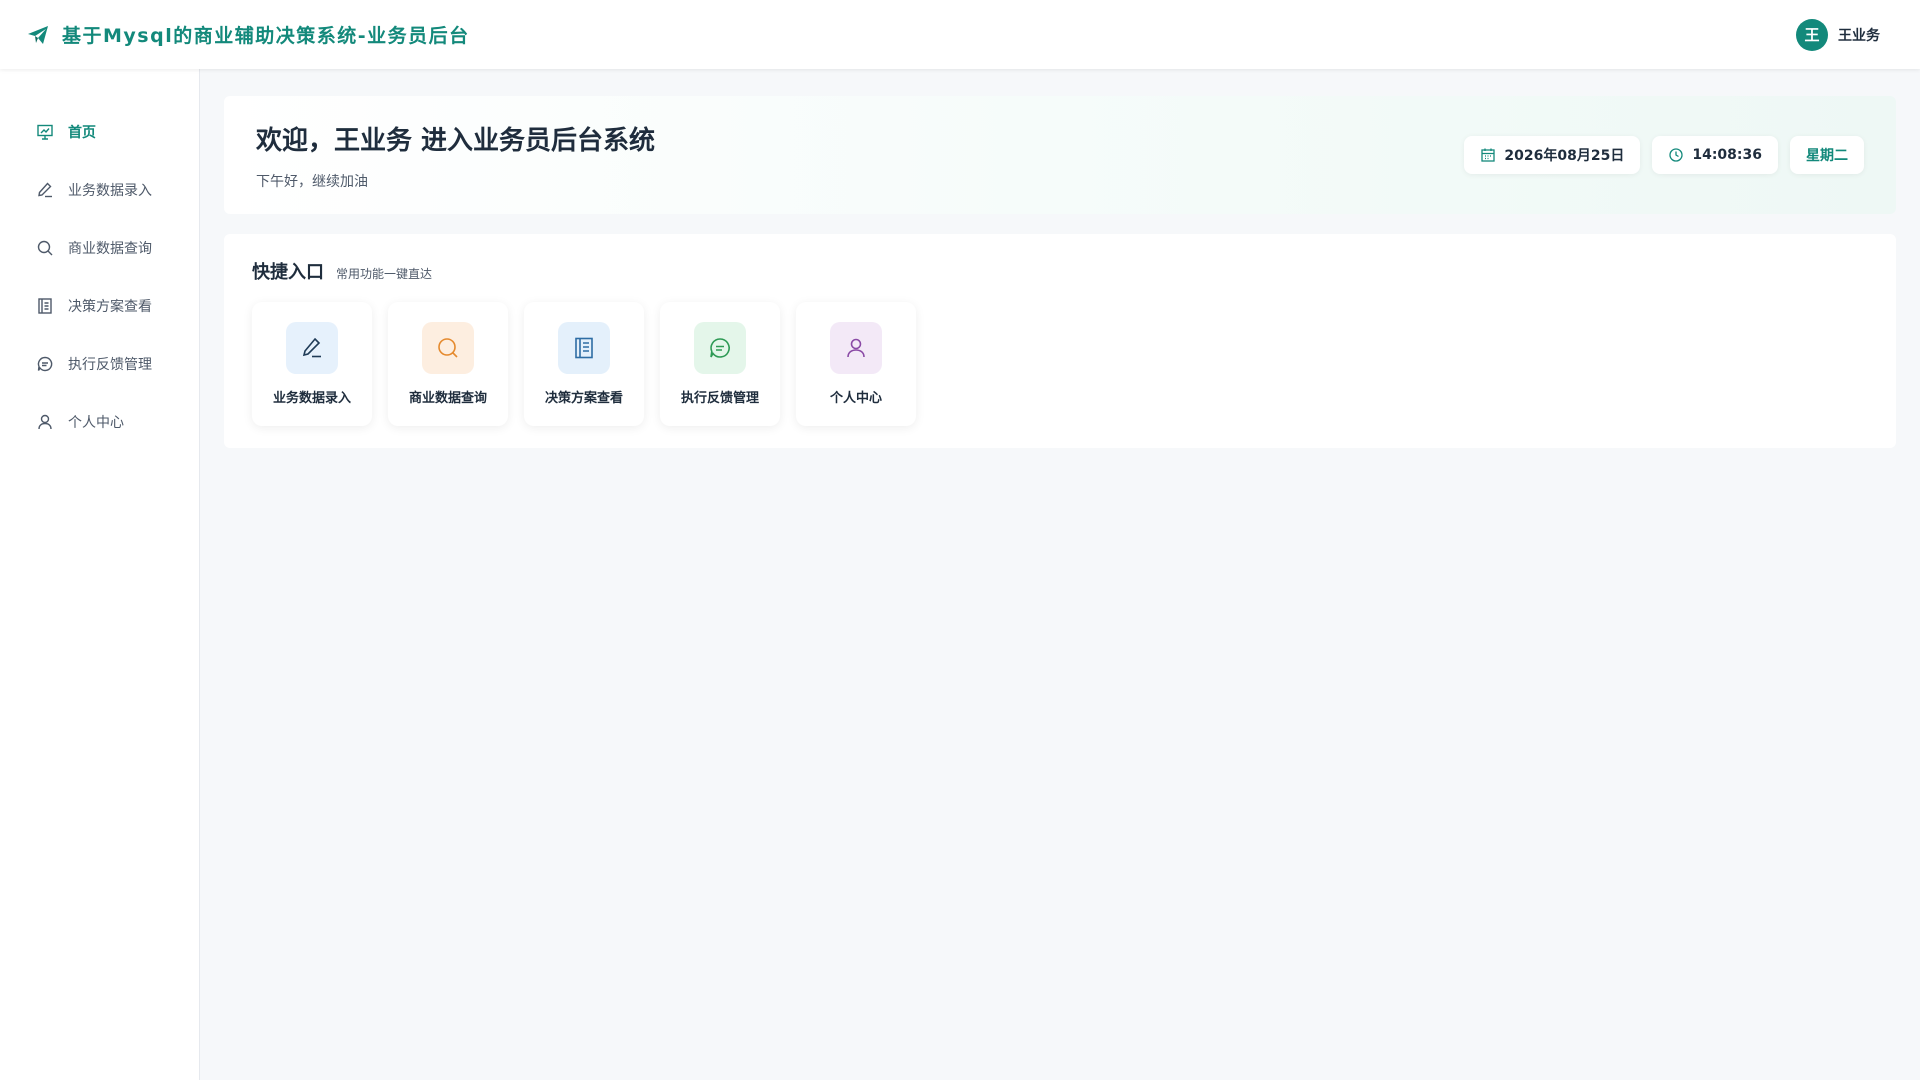 Image resolution: width=1920 pixels, height=1080 pixels. I want to click on tile-label: 个人中心, so click(855, 398).